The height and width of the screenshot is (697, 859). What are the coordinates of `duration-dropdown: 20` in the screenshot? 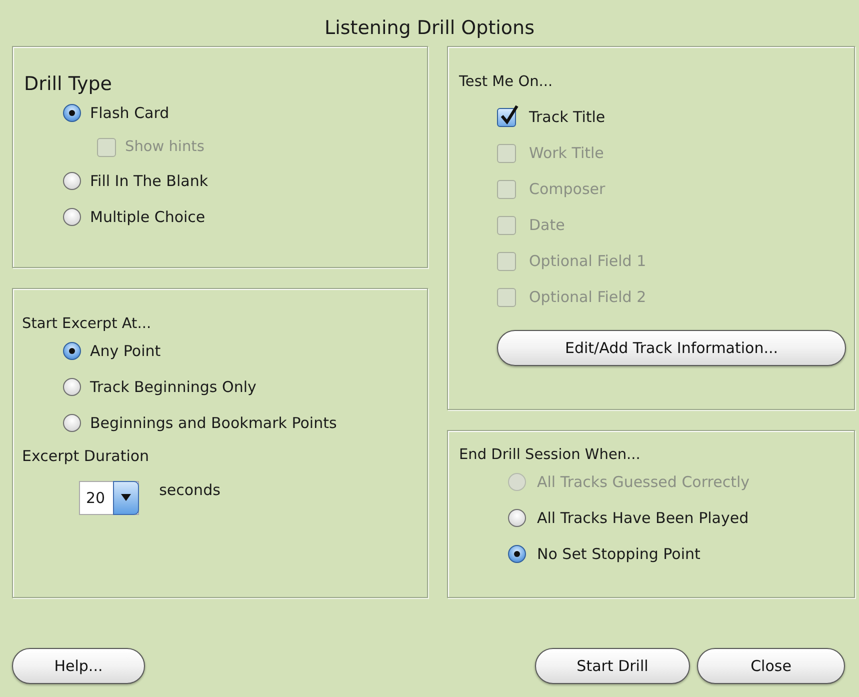 It's located at (109, 498).